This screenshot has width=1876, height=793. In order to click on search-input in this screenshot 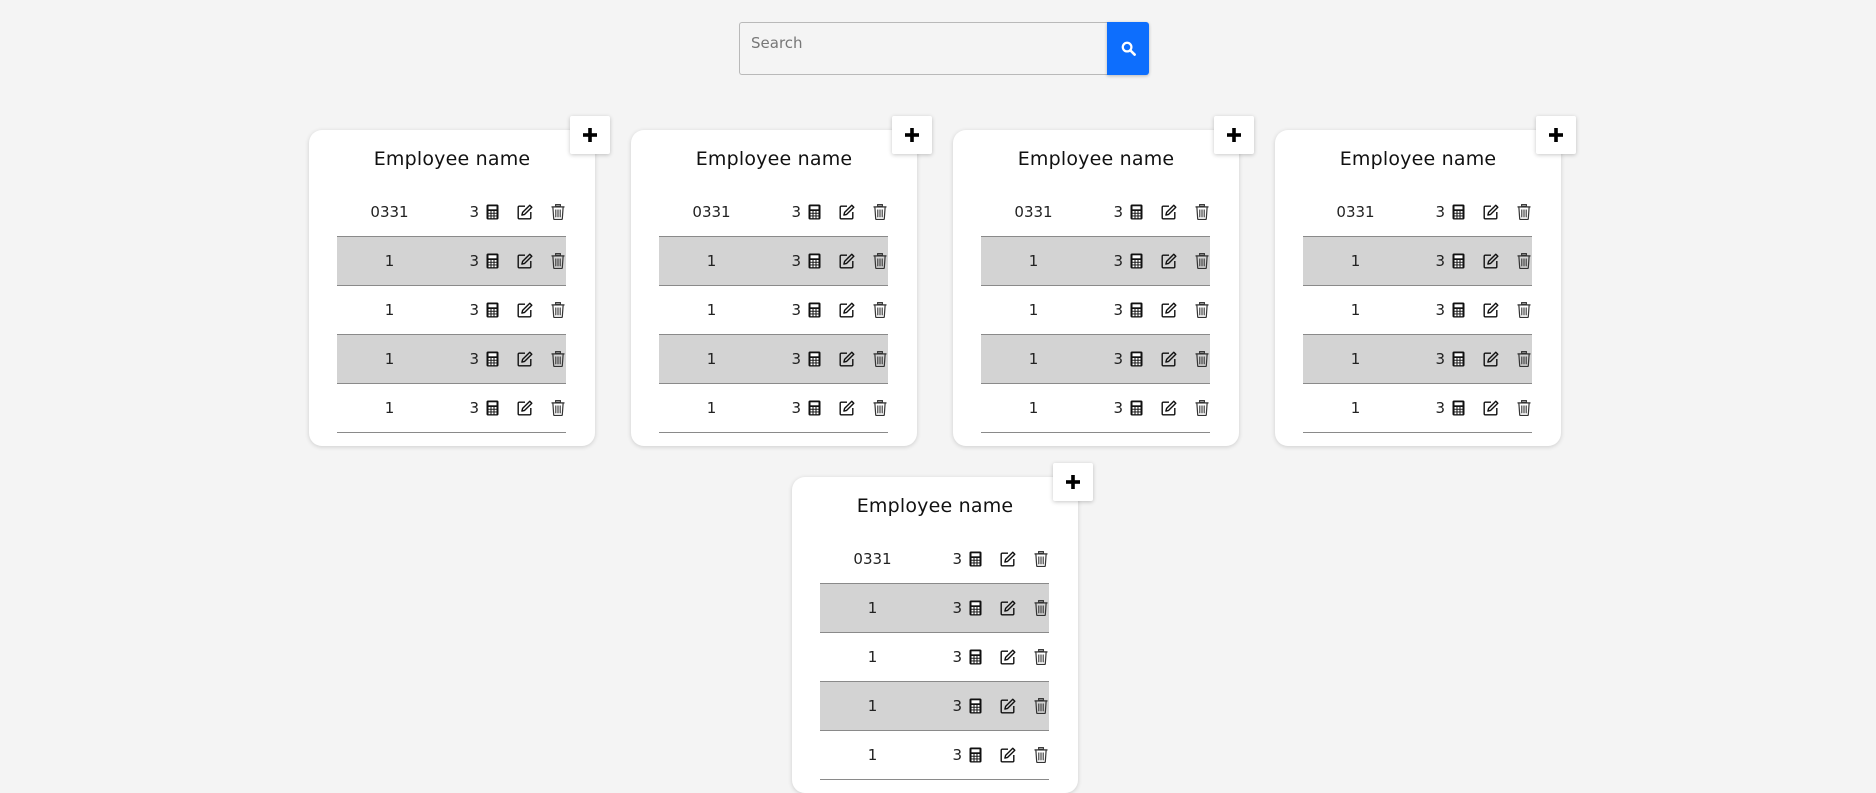, I will do `click(923, 48)`.